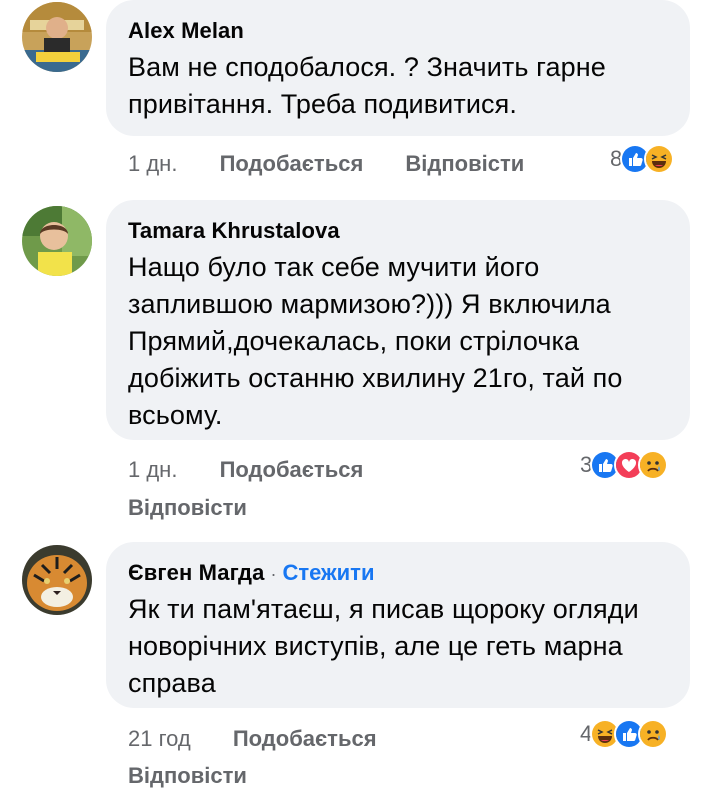 The image size is (712, 800). I want to click on comment-actions: 1 дн. Подобається, so click(245, 470).